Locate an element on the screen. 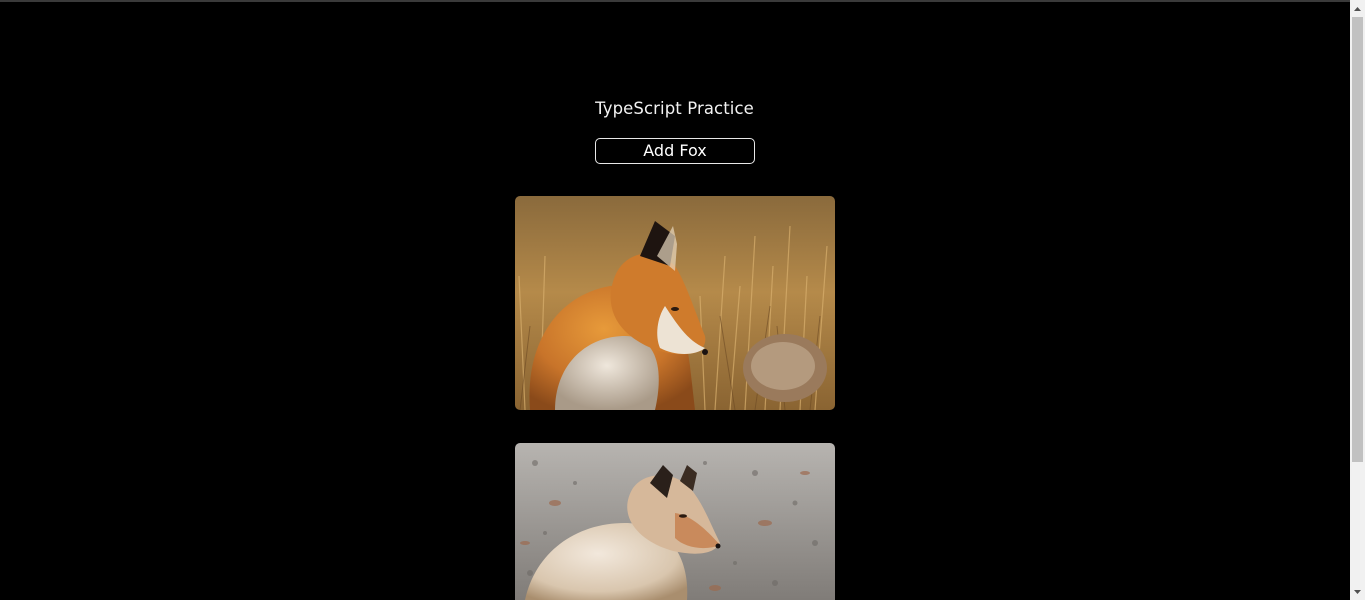 This screenshot has height=600, width=1365. scrollbar-thumb is located at coordinates (1357, 239).